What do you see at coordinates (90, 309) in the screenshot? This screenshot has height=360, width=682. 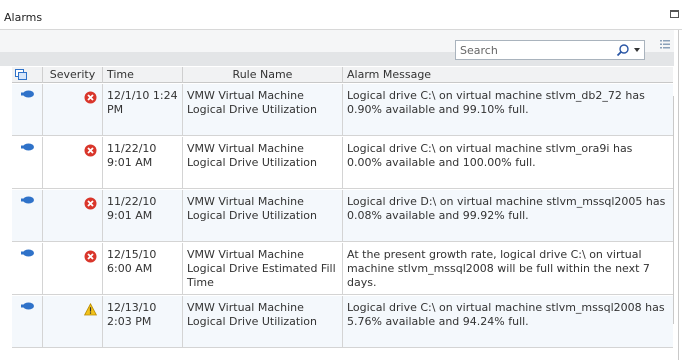 I see `warning-icon` at bounding box center [90, 309].